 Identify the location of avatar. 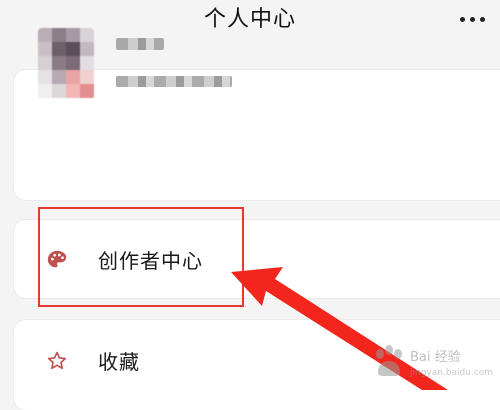
(66, 64).